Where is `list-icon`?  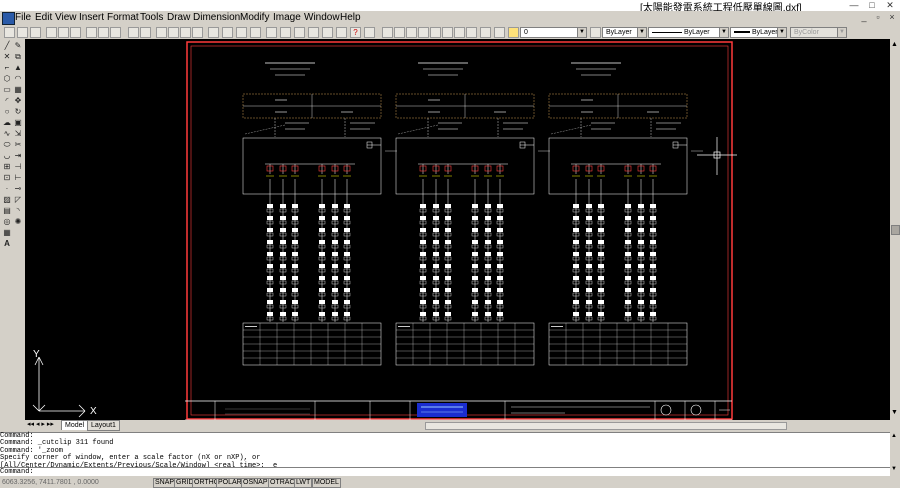
list-icon is located at coordinates (299, 32).